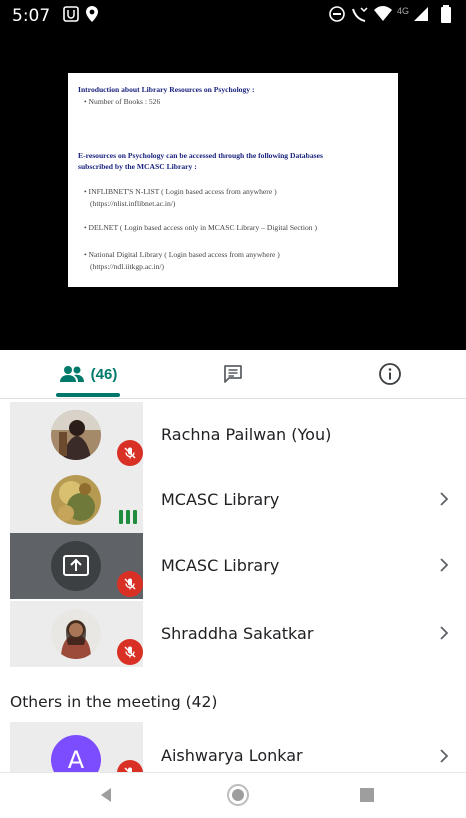 The image size is (466, 818). I want to click on wifi-icon, so click(383, 13).